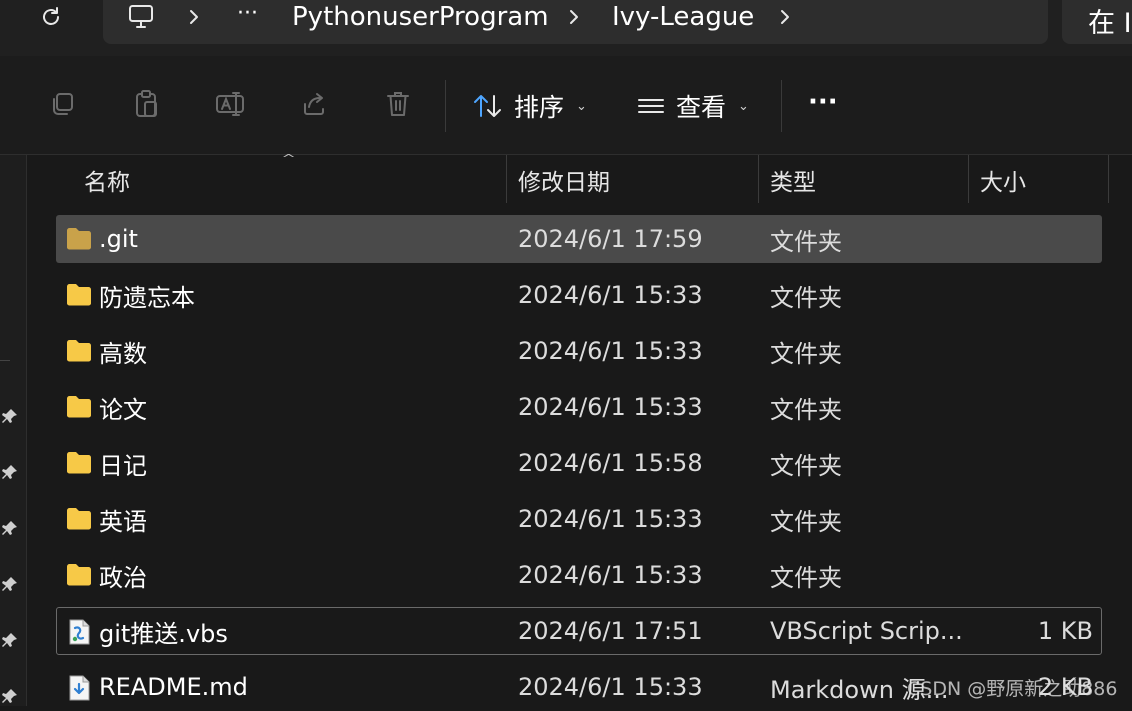 This screenshot has width=1132, height=711. Describe the element at coordinates (1065, 631) in the screenshot. I see `file-size: 1 KB` at that location.